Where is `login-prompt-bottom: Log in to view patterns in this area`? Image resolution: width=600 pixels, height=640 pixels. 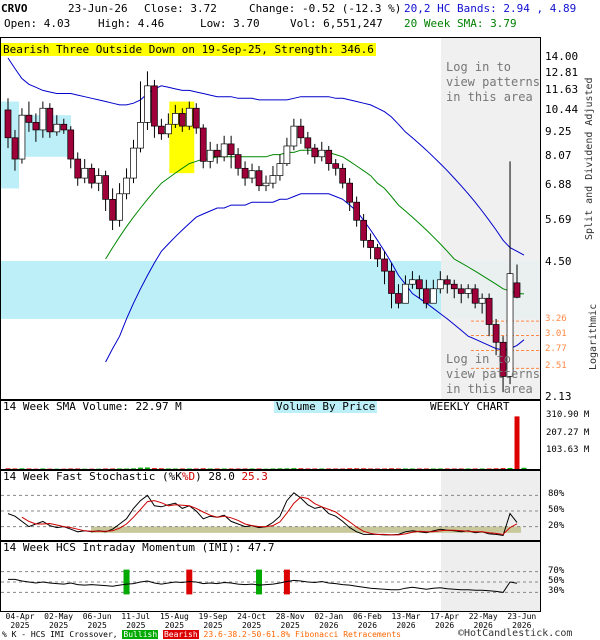
login-prompt-bottom: Log in to view patterns in this area is located at coordinates (493, 374).